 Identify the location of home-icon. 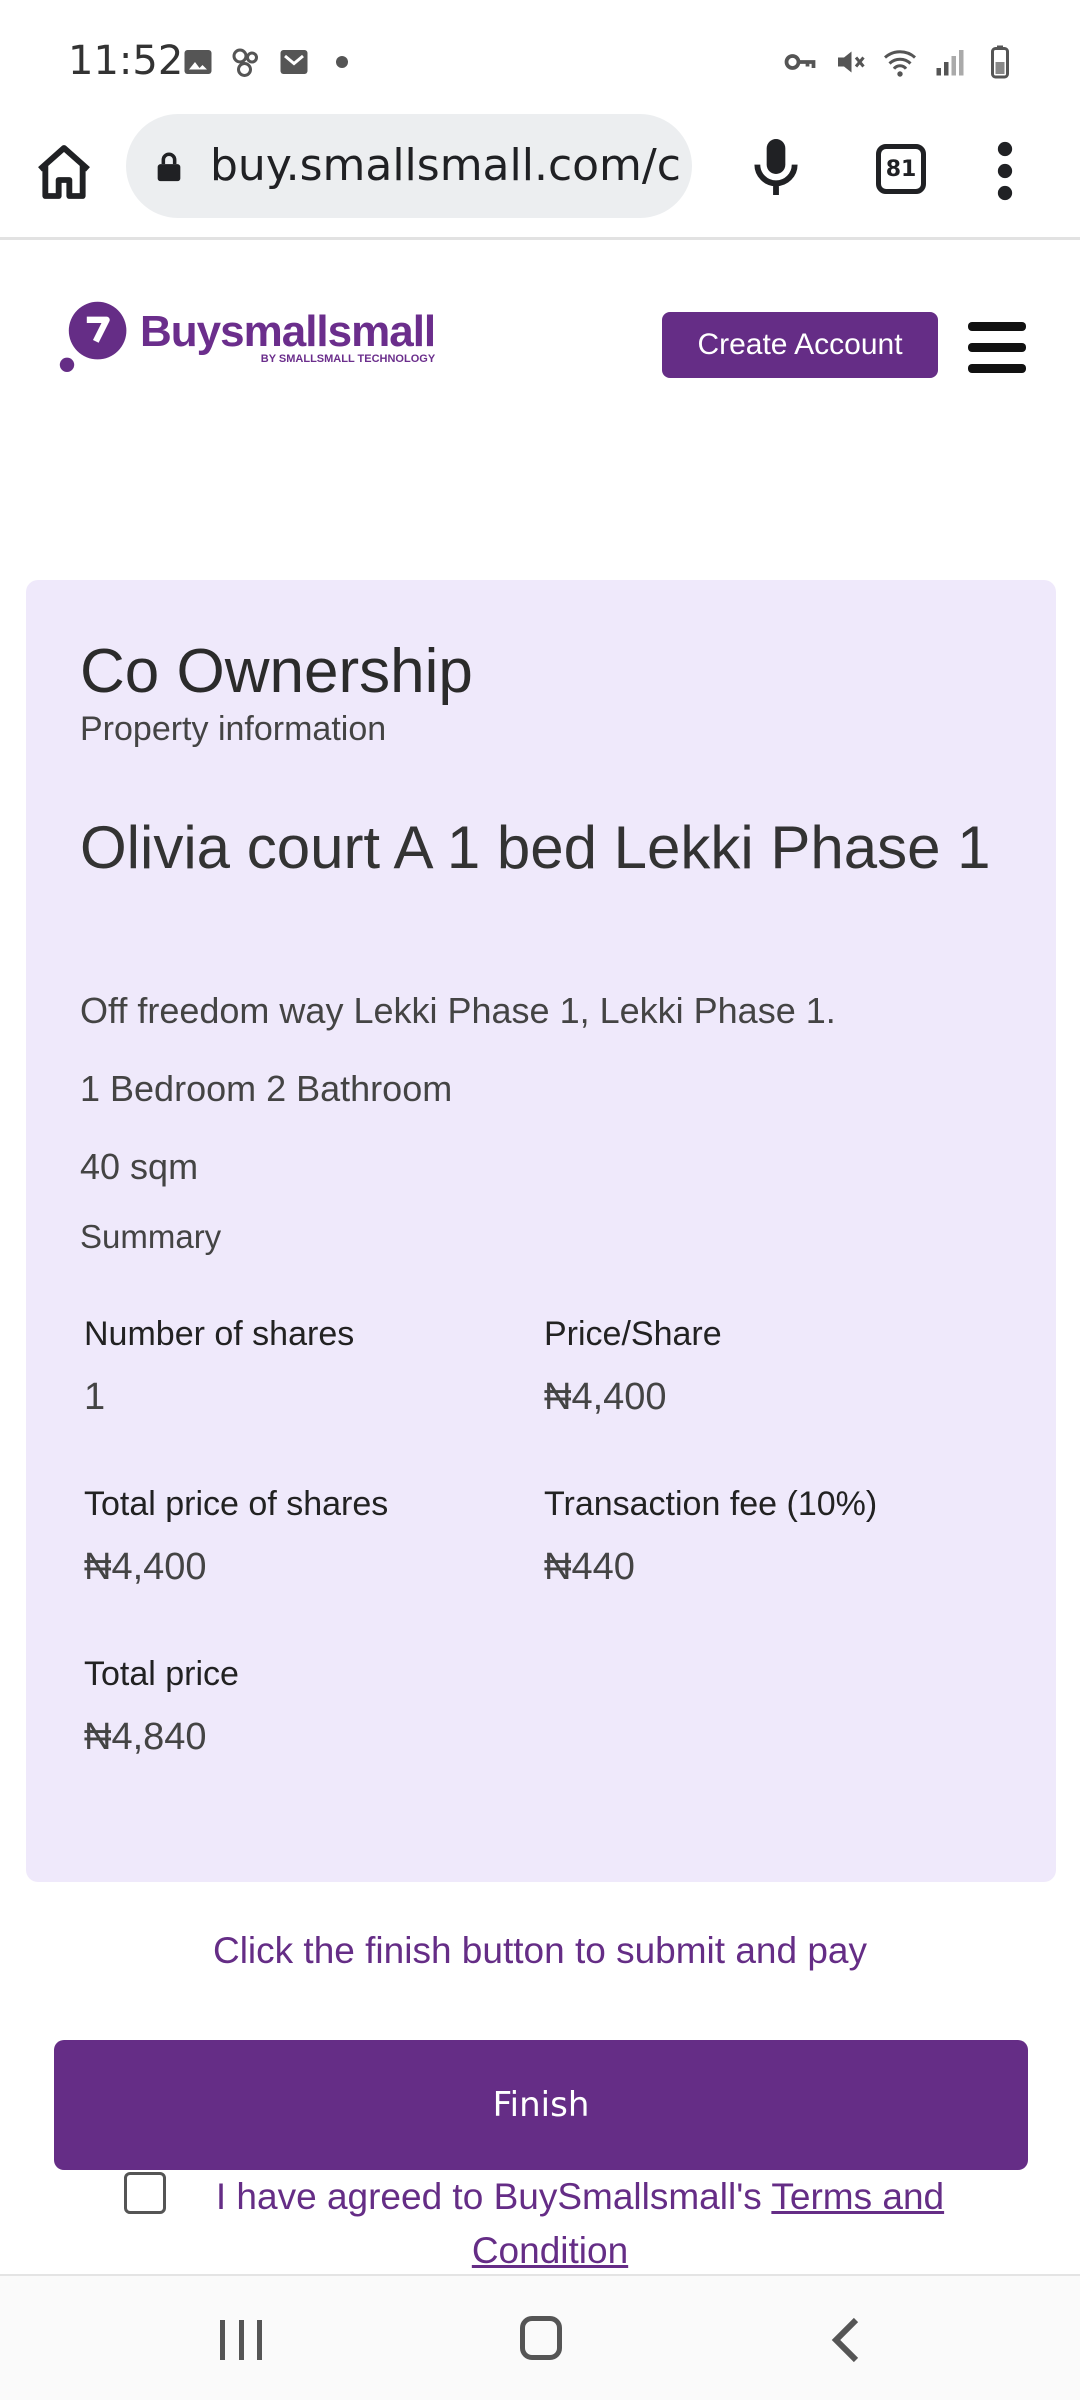
(64, 172).